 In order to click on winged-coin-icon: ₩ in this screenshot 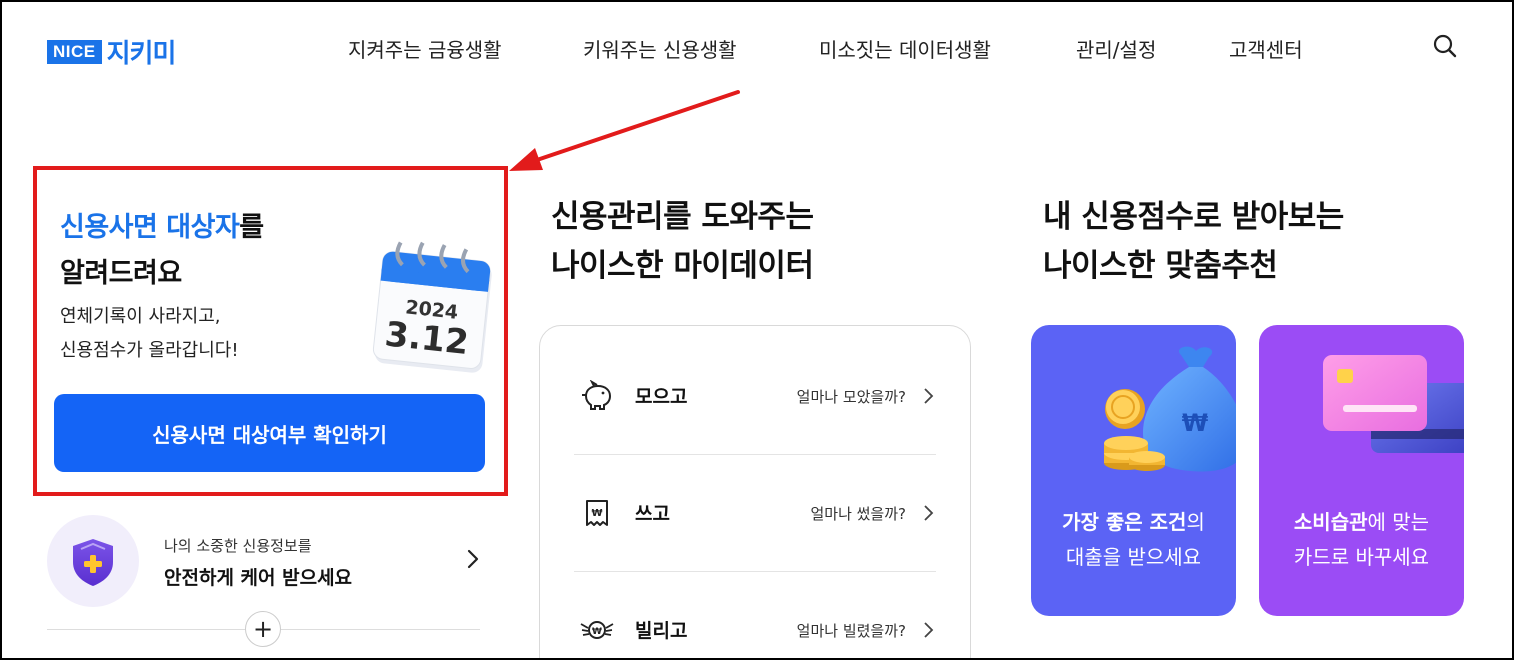, I will do `click(597, 630)`.